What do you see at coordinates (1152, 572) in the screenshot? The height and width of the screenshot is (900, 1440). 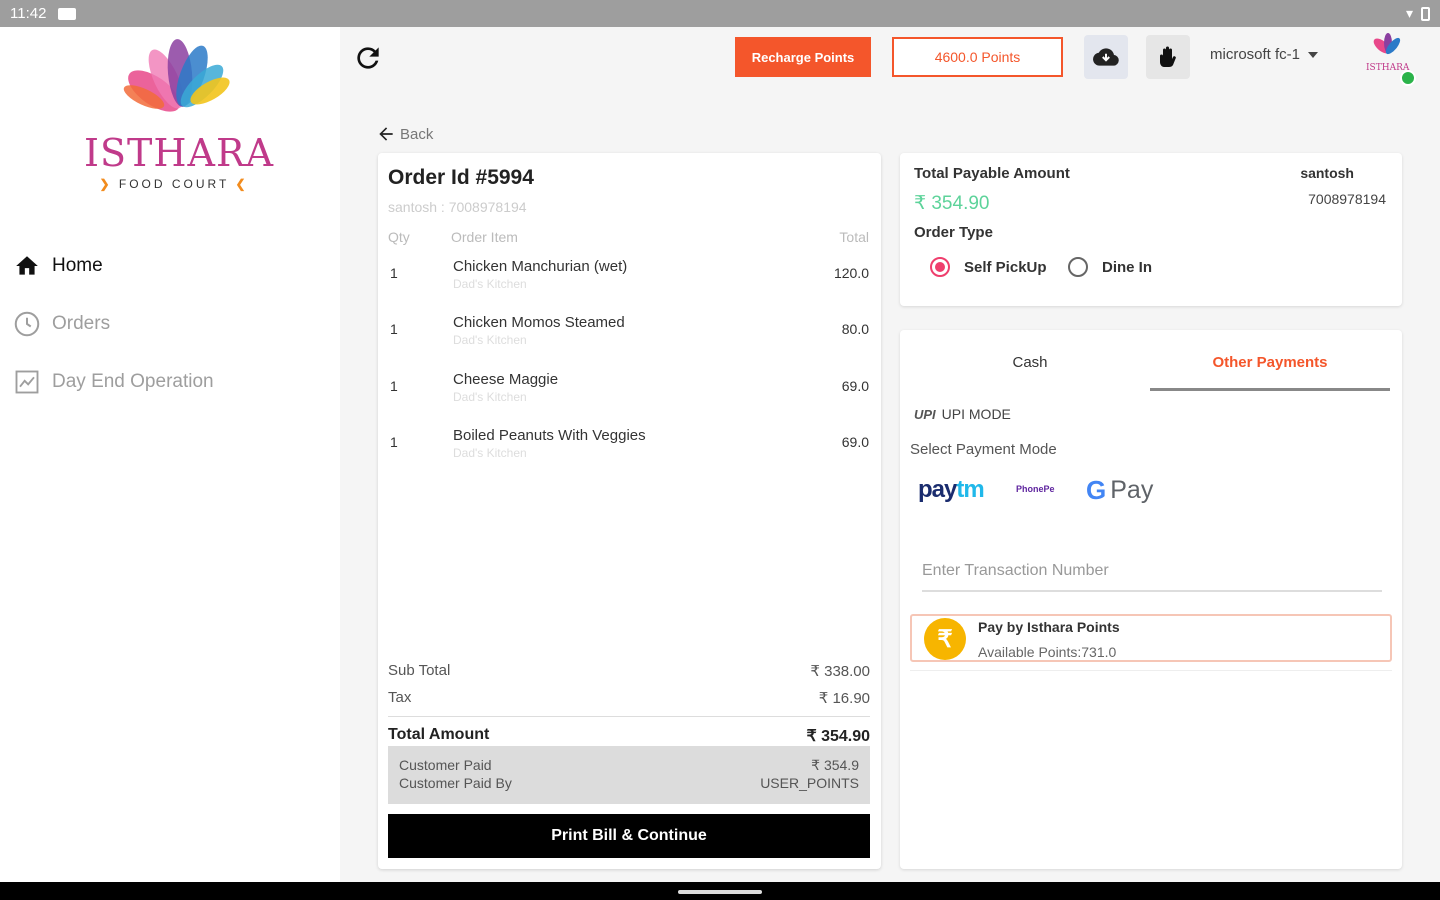 I see `transaction-number-input` at bounding box center [1152, 572].